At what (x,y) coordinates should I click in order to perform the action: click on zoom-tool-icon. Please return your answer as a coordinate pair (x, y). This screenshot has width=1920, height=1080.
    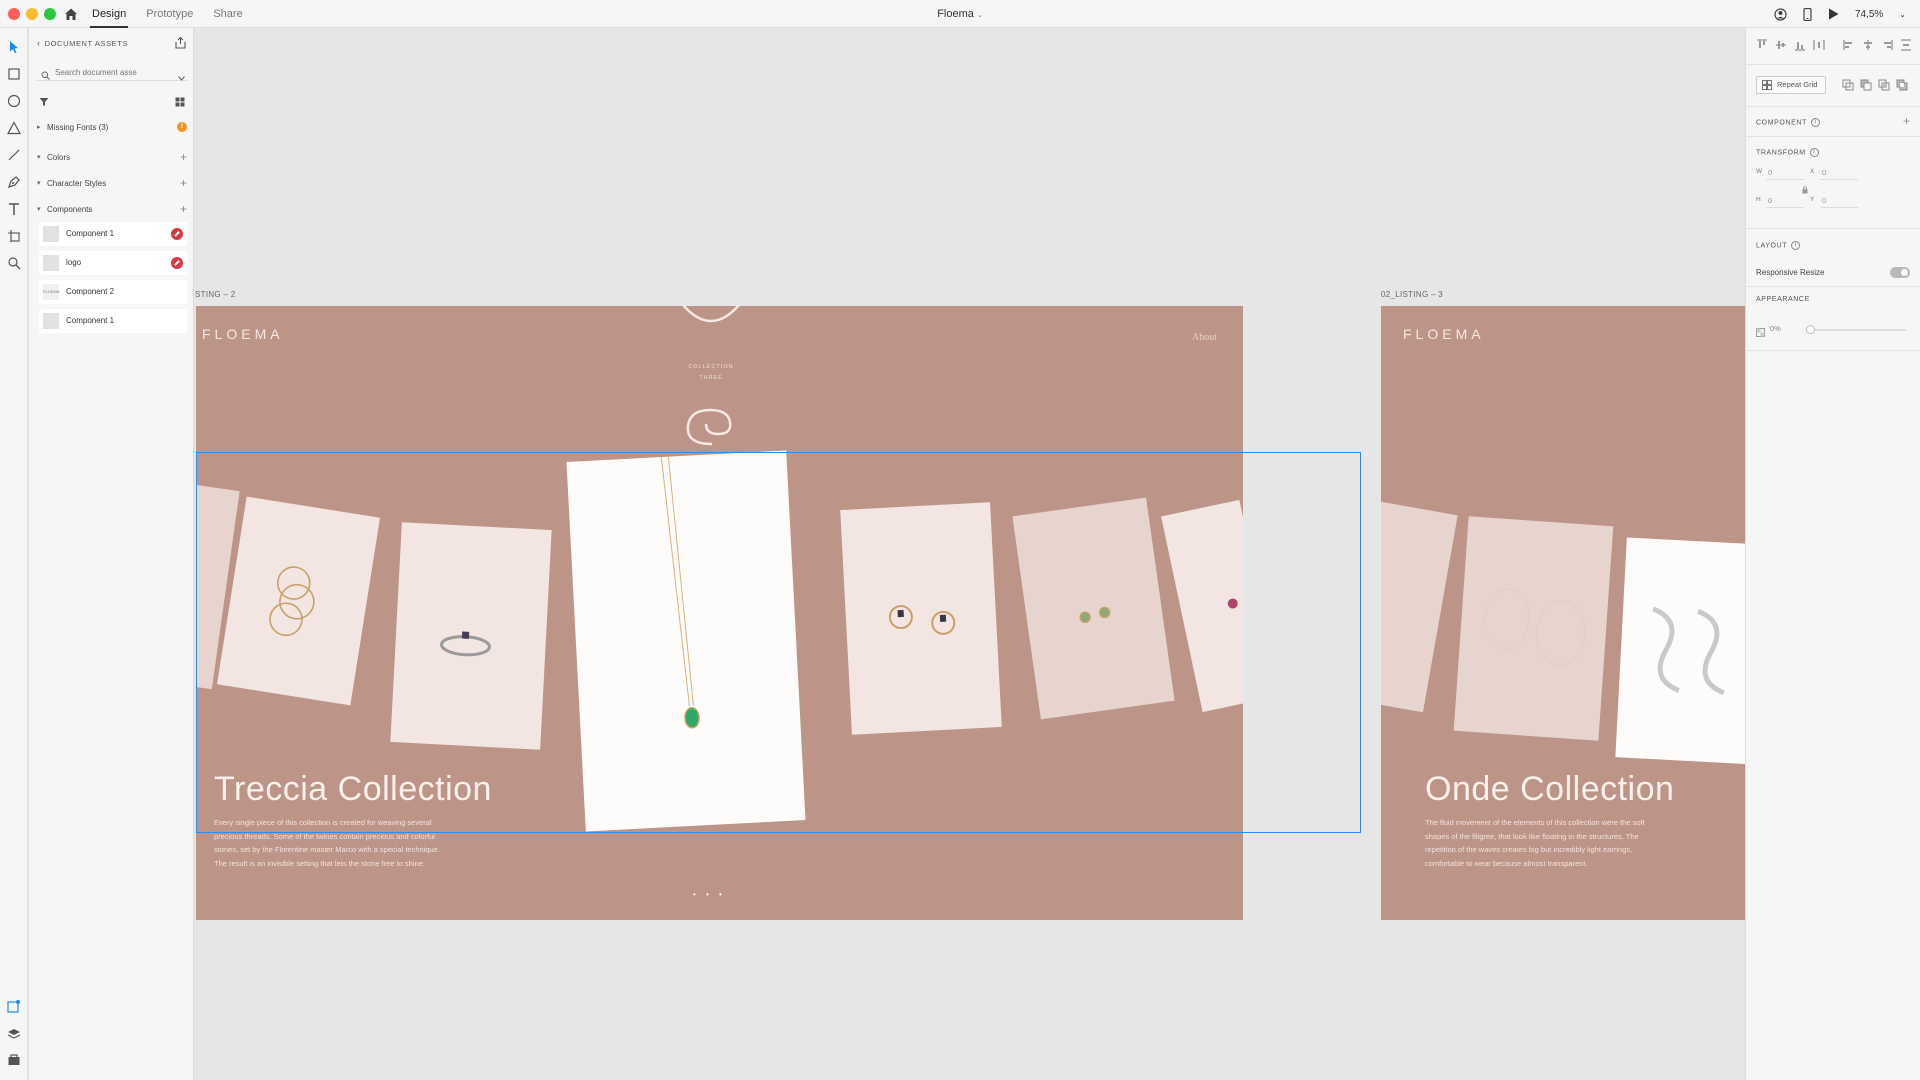
    Looking at the image, I should click on (14, 263).